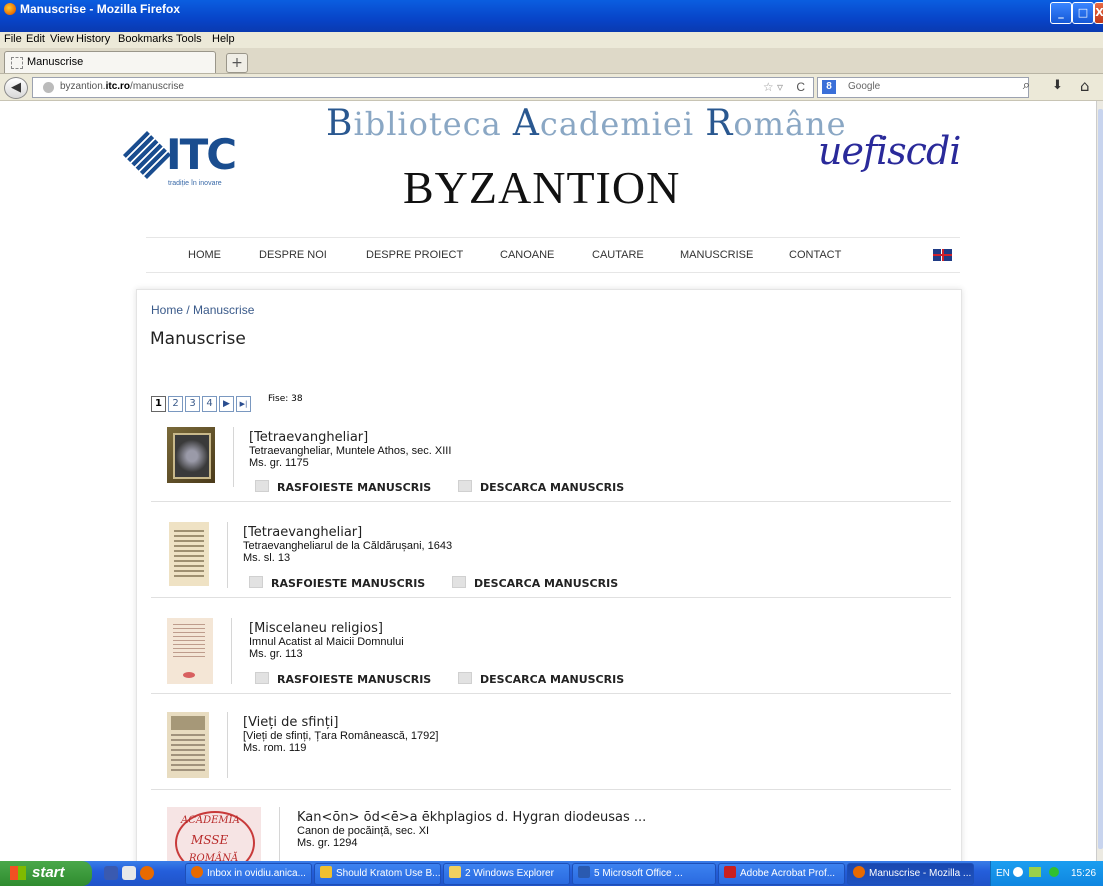 The width and height of the screenshot is (1103, 886). Describe the element at coordinates (210, 840) in the screenshot. I see `stamp-msse: MSSE` at that location.